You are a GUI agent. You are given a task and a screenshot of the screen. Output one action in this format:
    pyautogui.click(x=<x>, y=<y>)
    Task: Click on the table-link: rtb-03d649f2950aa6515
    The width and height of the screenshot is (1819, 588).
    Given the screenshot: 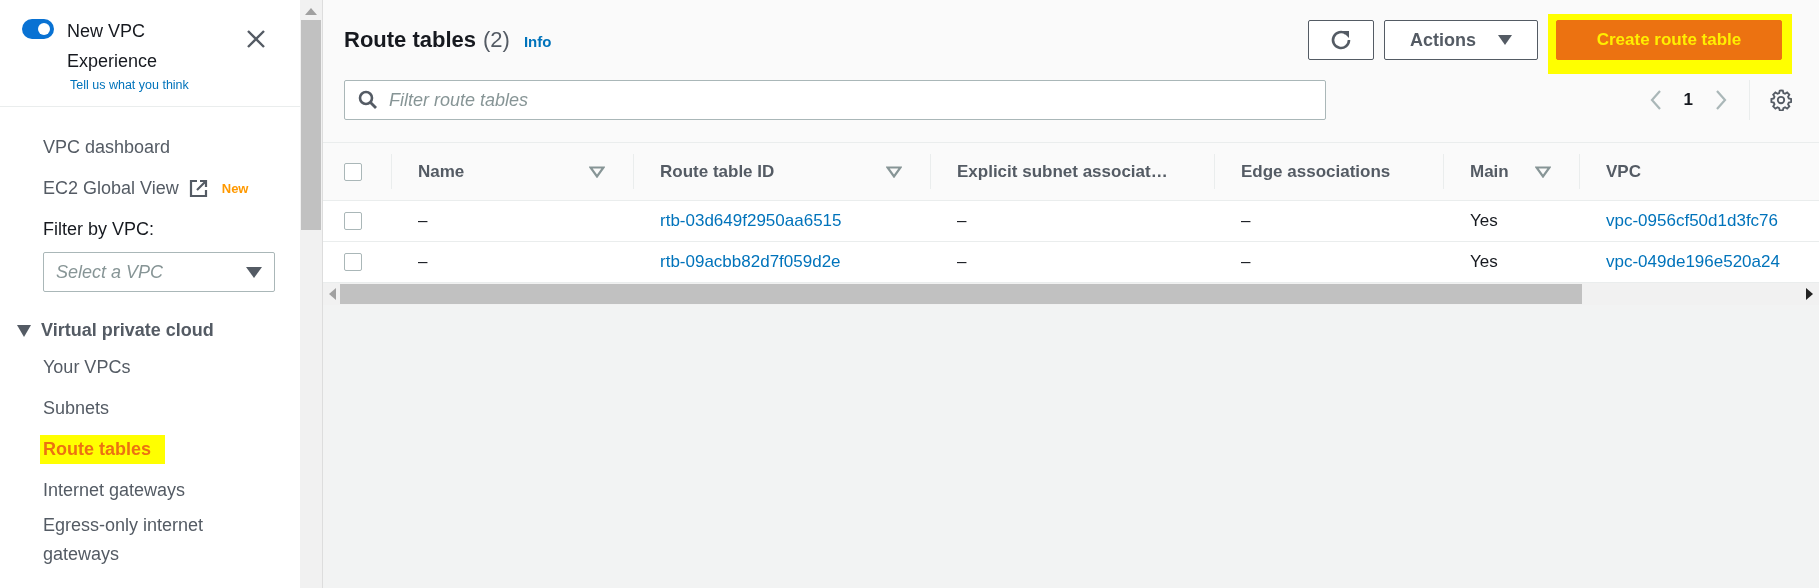 What is the action you would take?
    pyautogui.click(x=751, y=221)
    